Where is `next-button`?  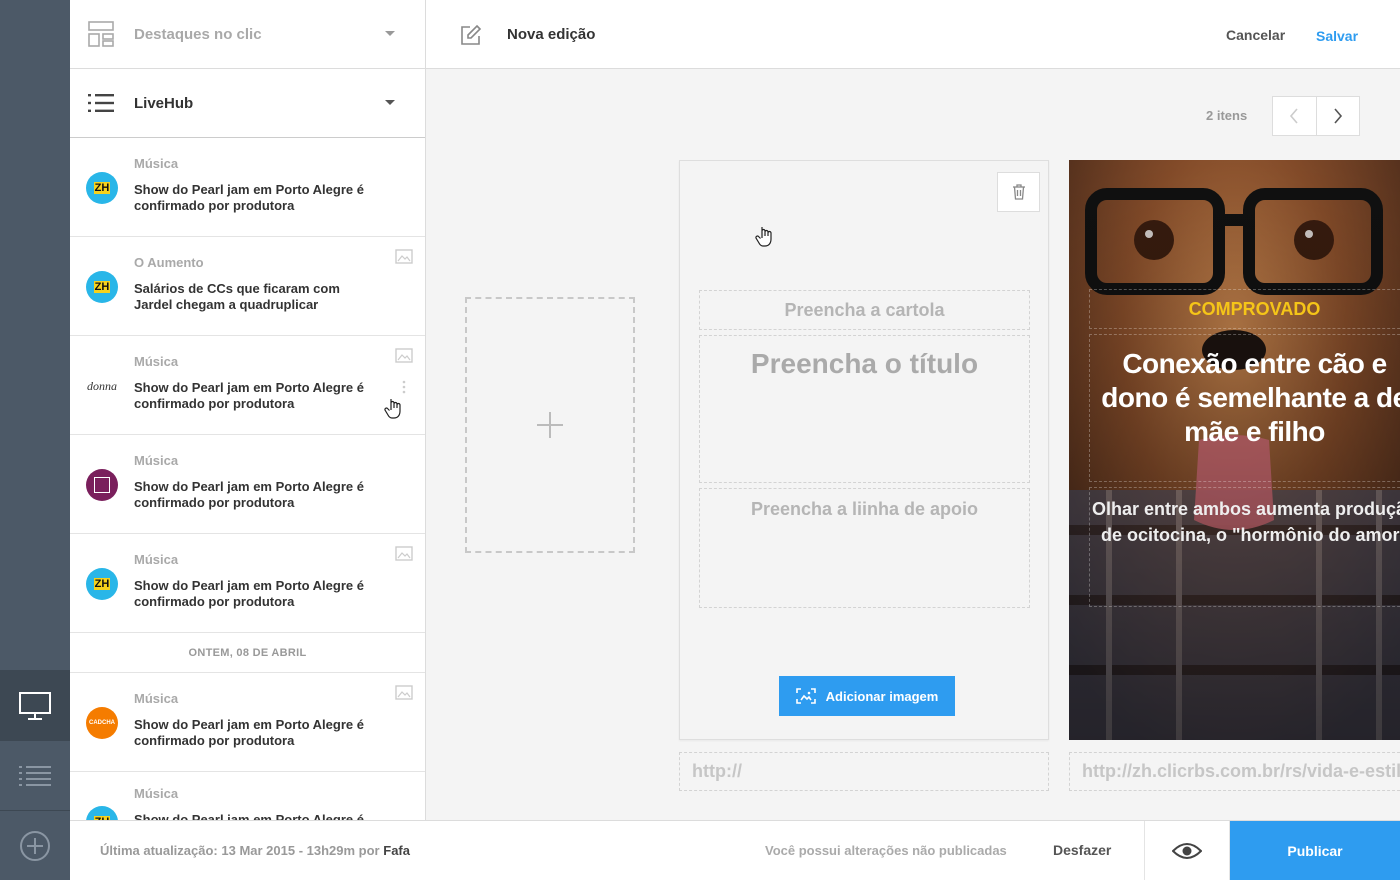
next-button is located at coordinates (1337, 116).